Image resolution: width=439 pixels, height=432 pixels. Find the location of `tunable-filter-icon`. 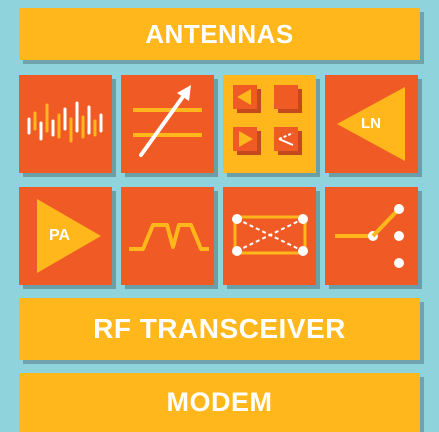

tunable-filter-icon is located at coordinates (167, 121).